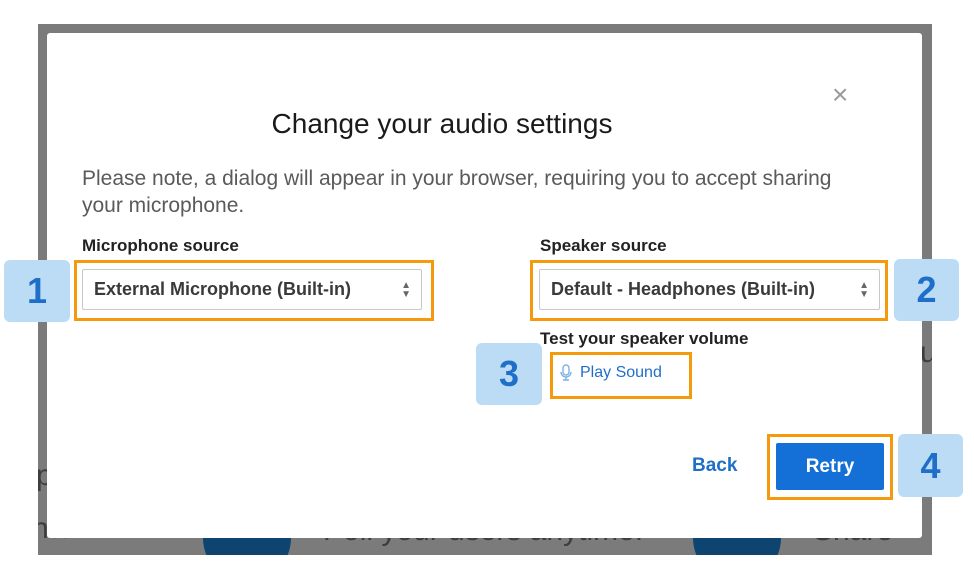  What do you see at coordinates (714, 466) in the screenshot?
I see `back-button: Back` at bounding box center [714, 466].